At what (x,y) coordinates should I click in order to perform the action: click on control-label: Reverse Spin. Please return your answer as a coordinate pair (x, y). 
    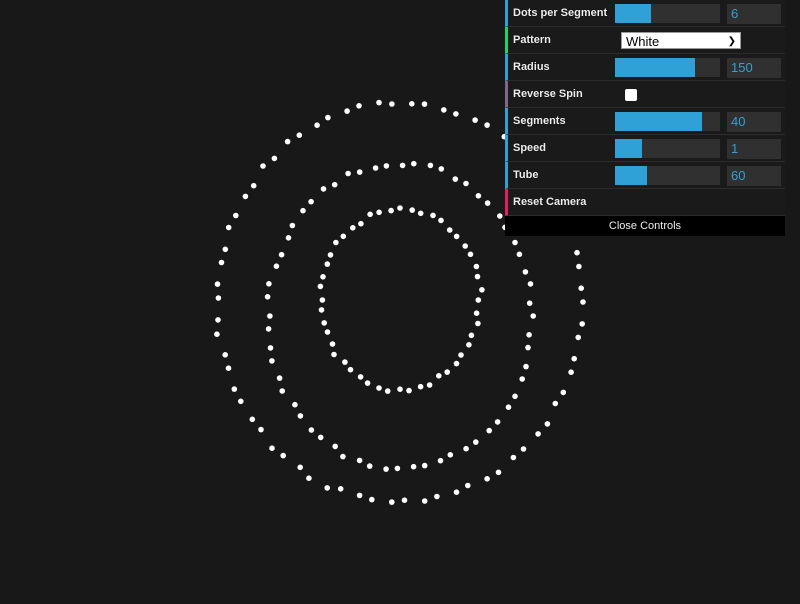
    Looking at the image, I should click on (548, 94).